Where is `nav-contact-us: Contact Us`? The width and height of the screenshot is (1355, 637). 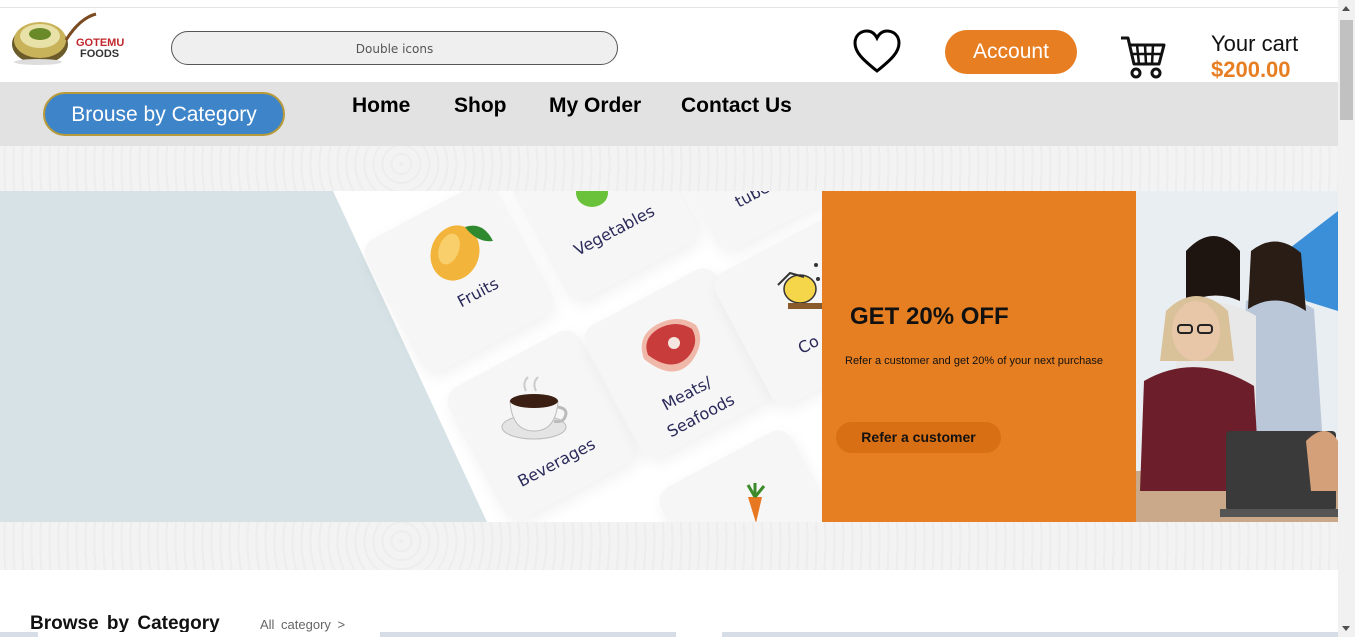
nav-contact-us: Contact Us is located at coordinates (736, 106).